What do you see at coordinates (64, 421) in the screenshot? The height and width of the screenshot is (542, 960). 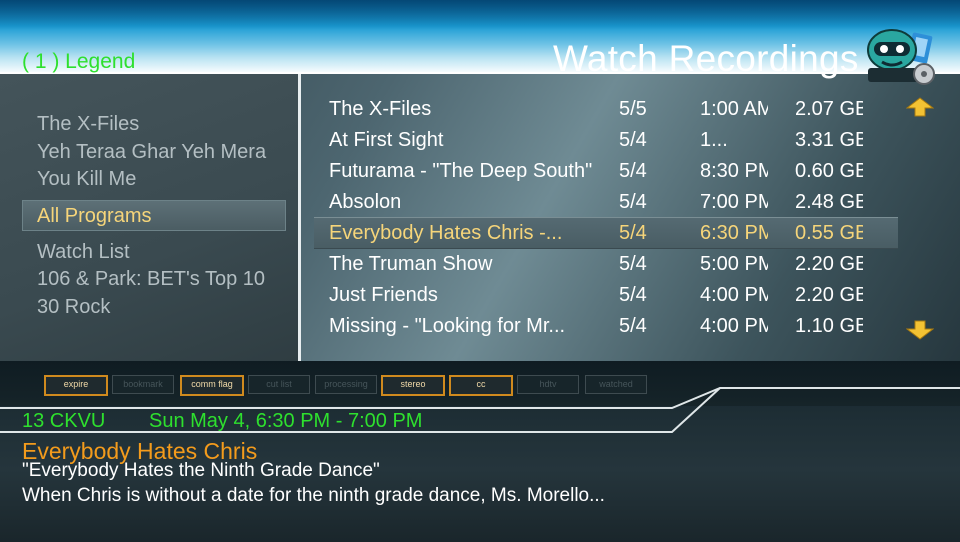 I see `channel-label: 13 CKVU` at bounding box center [64, 421].